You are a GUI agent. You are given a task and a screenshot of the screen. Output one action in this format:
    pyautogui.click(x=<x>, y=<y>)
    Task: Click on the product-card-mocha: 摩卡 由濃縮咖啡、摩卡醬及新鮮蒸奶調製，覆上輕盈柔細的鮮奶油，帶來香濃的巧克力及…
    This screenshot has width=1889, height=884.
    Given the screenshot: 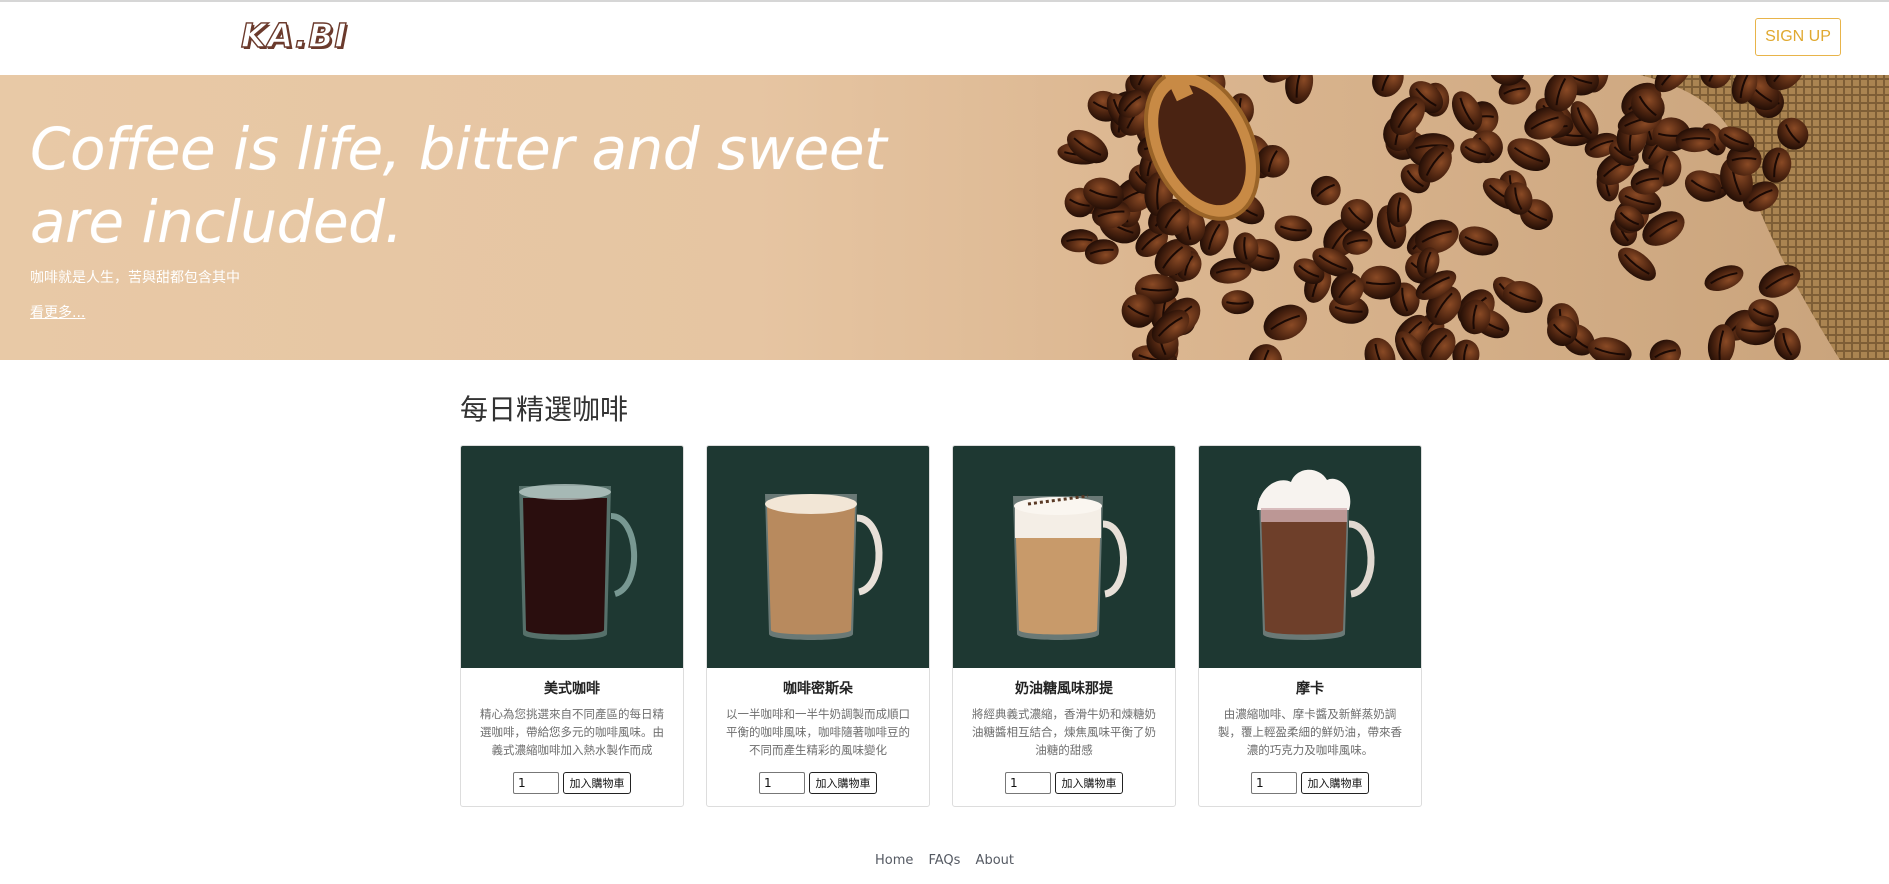 What is the action you would take?
    pyautogui.click(x=1310, y=626)
    